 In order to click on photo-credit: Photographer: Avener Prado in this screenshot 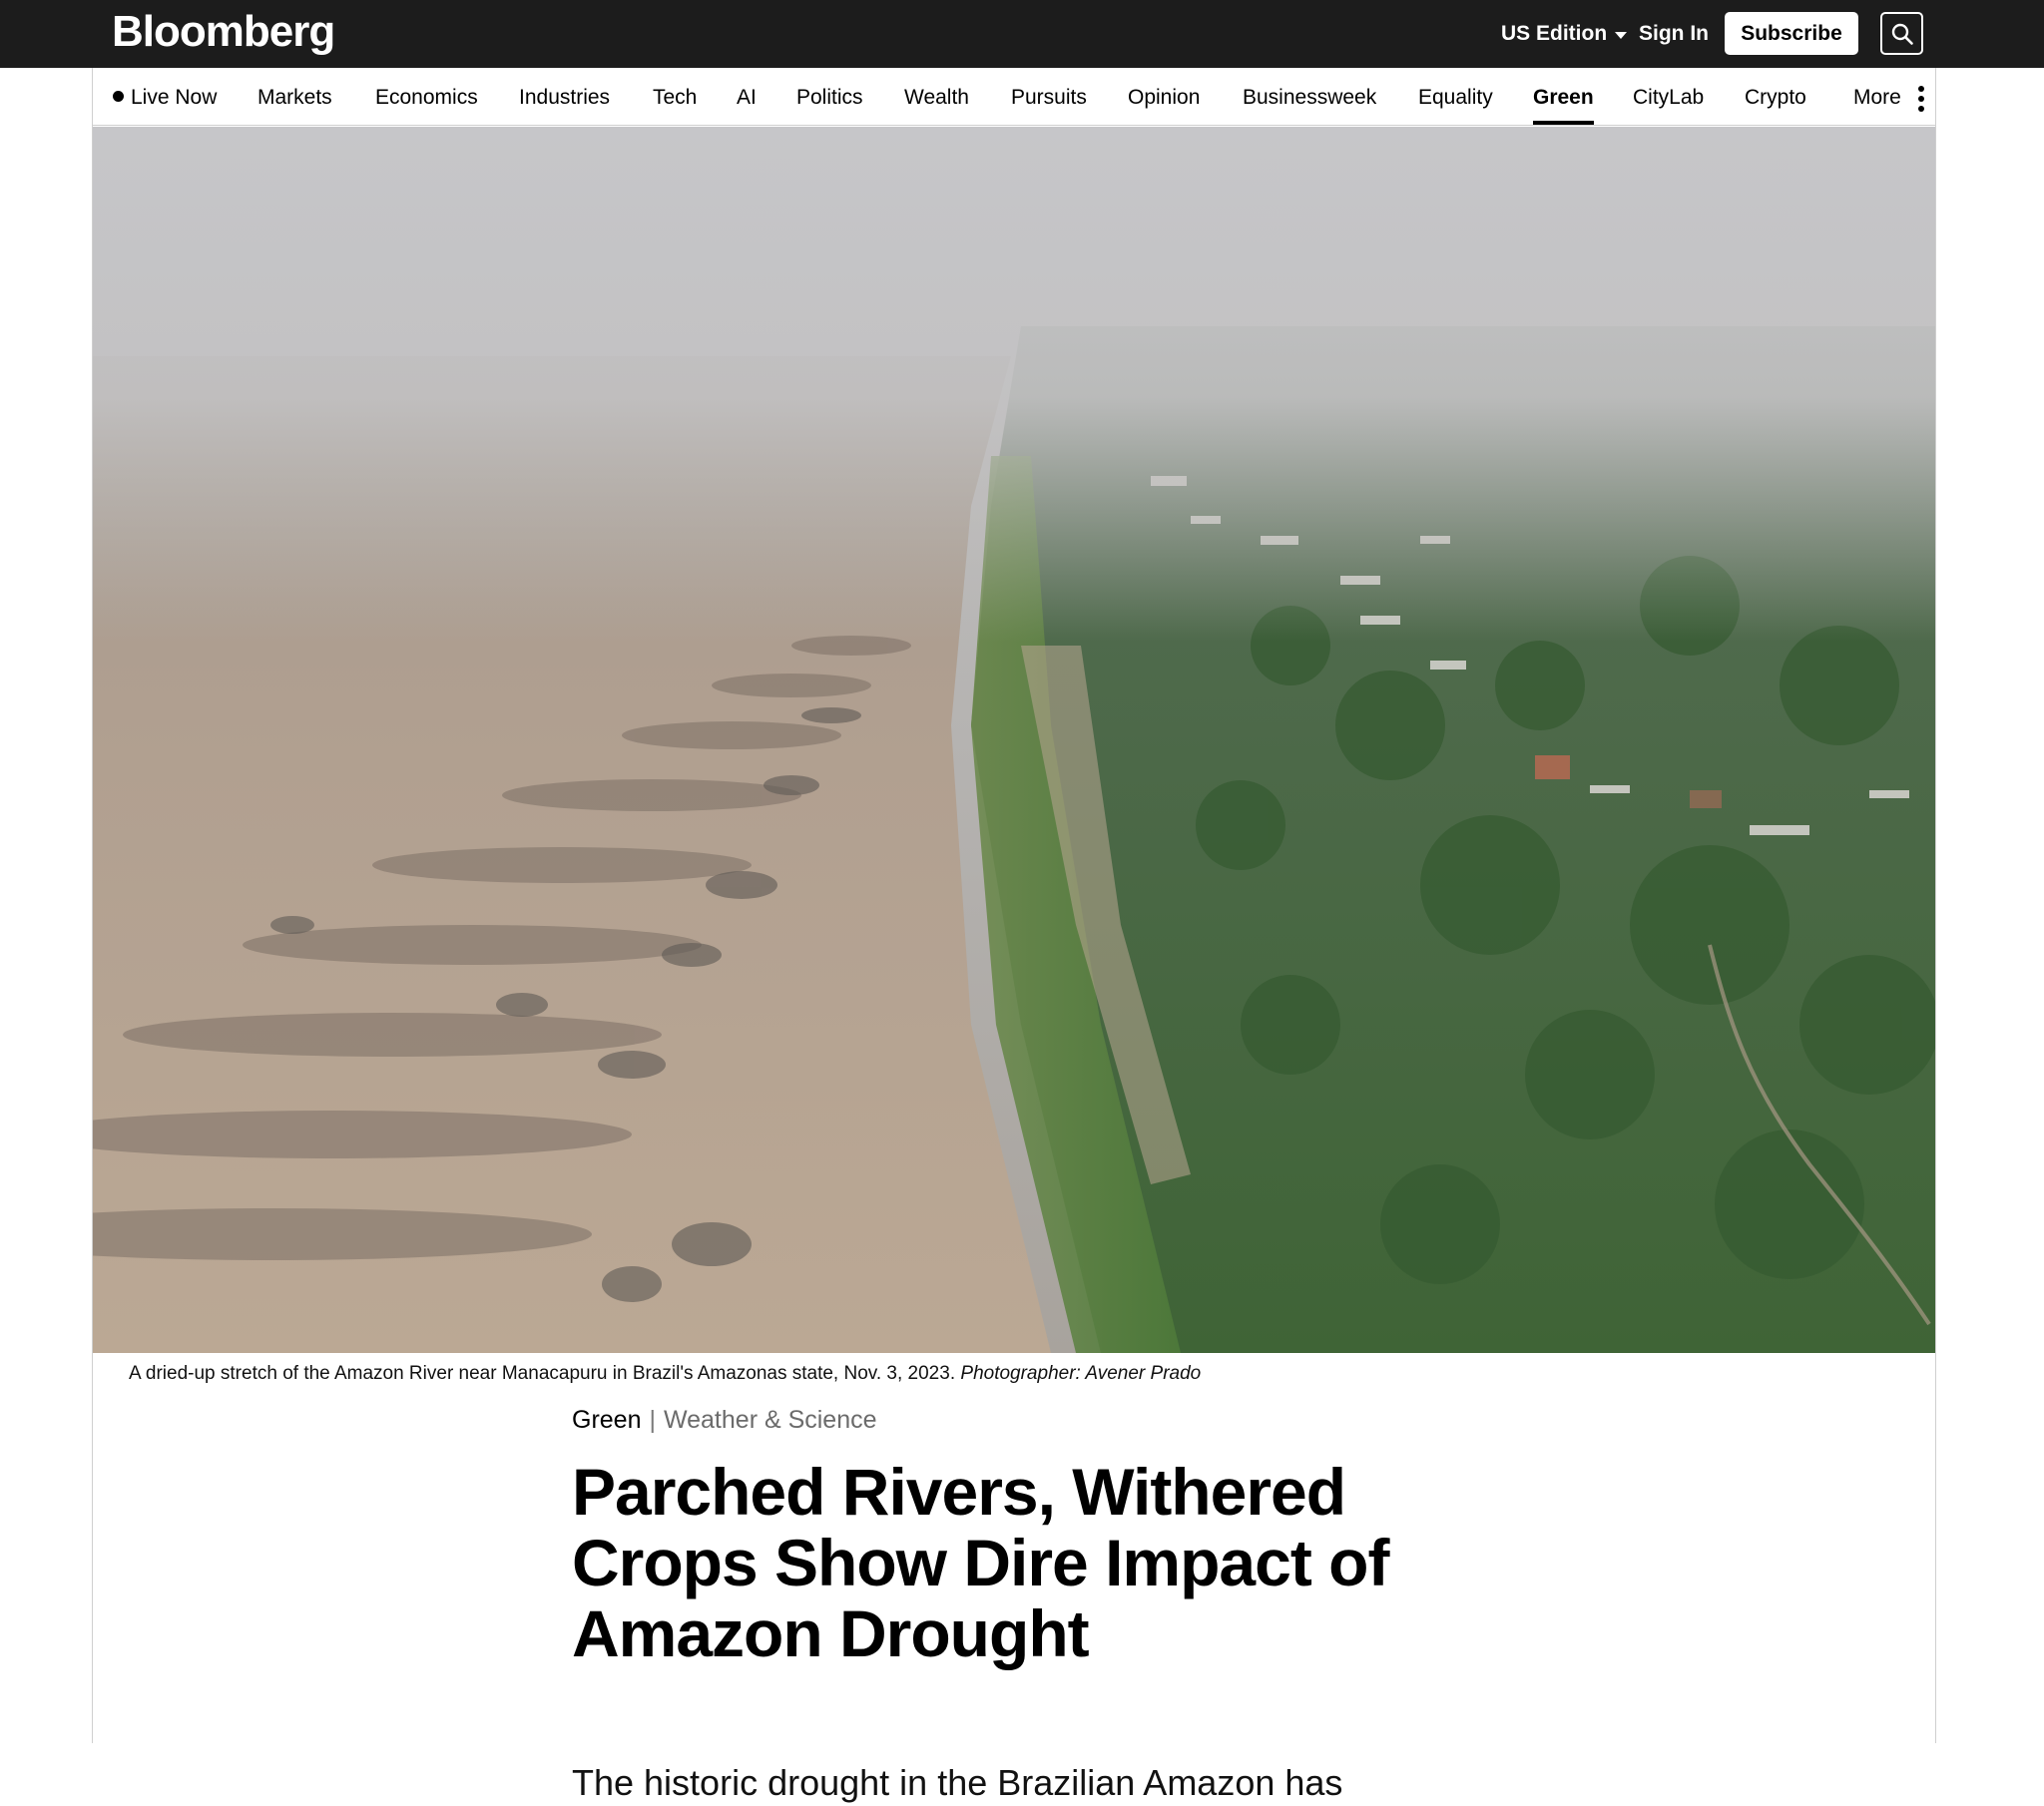, I will do `click(1081, 1373)`.